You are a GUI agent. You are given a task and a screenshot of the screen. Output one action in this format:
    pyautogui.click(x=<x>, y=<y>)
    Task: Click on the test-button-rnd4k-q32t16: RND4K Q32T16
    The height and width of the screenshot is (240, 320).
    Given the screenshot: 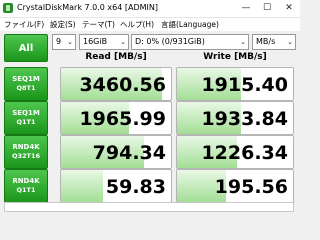 What is the action you would take?
    pyautogui.click(x=26, y=152)
    